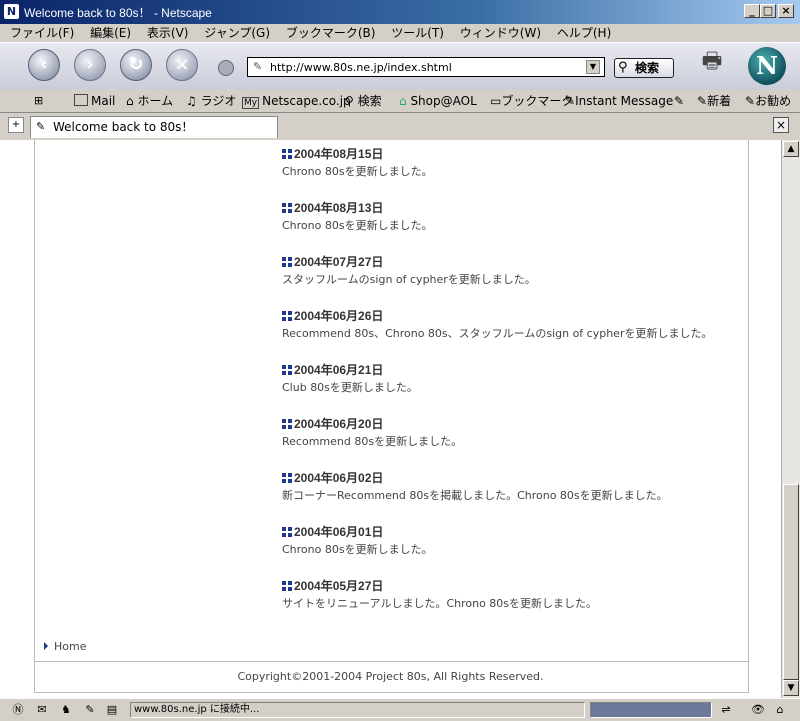 The height and width of the screenshot is (721, 800). What do you see at coordinates (149, 101) in the screenshot?
I see `toolbar-link-home: ⌂ ホーム` at bounding box center [149, 101].